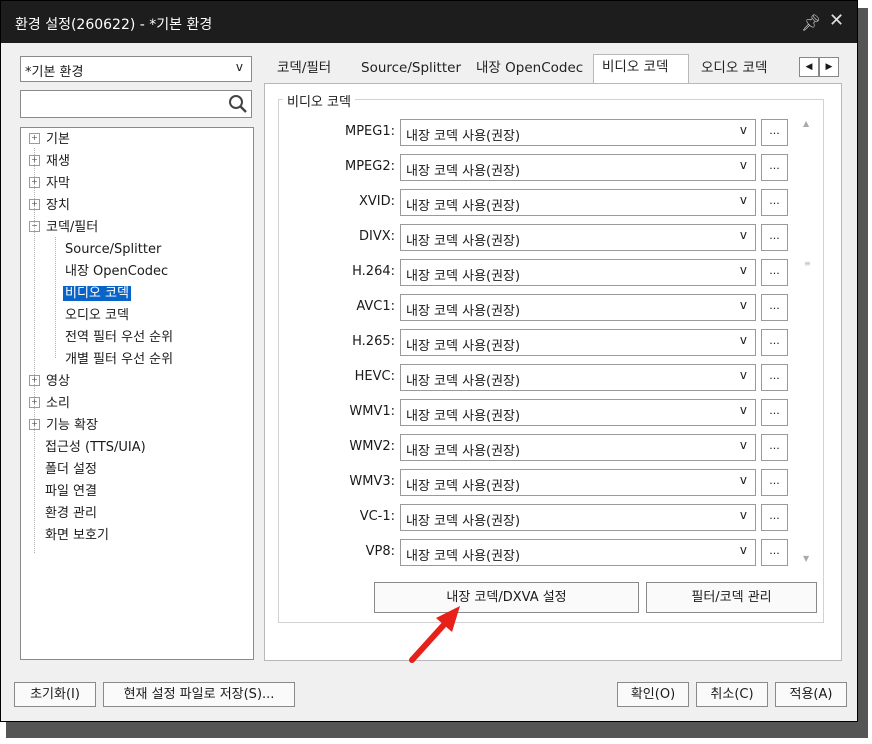 The height and width of the screenshot is (744, 872). I want to click on apply-button: 적용(A), so click(811, 694).